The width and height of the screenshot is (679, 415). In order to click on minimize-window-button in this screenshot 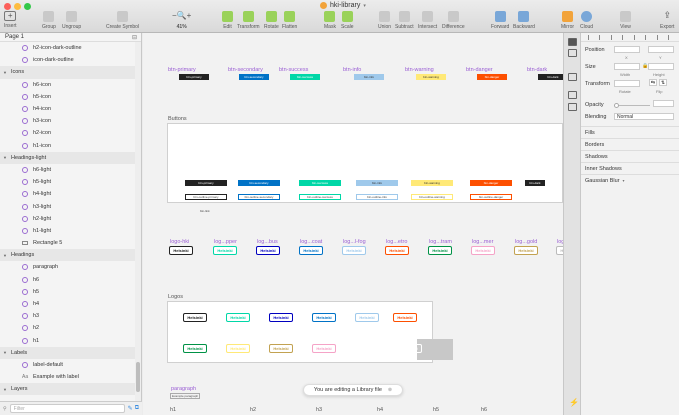, I will do `click(17, 6)`.